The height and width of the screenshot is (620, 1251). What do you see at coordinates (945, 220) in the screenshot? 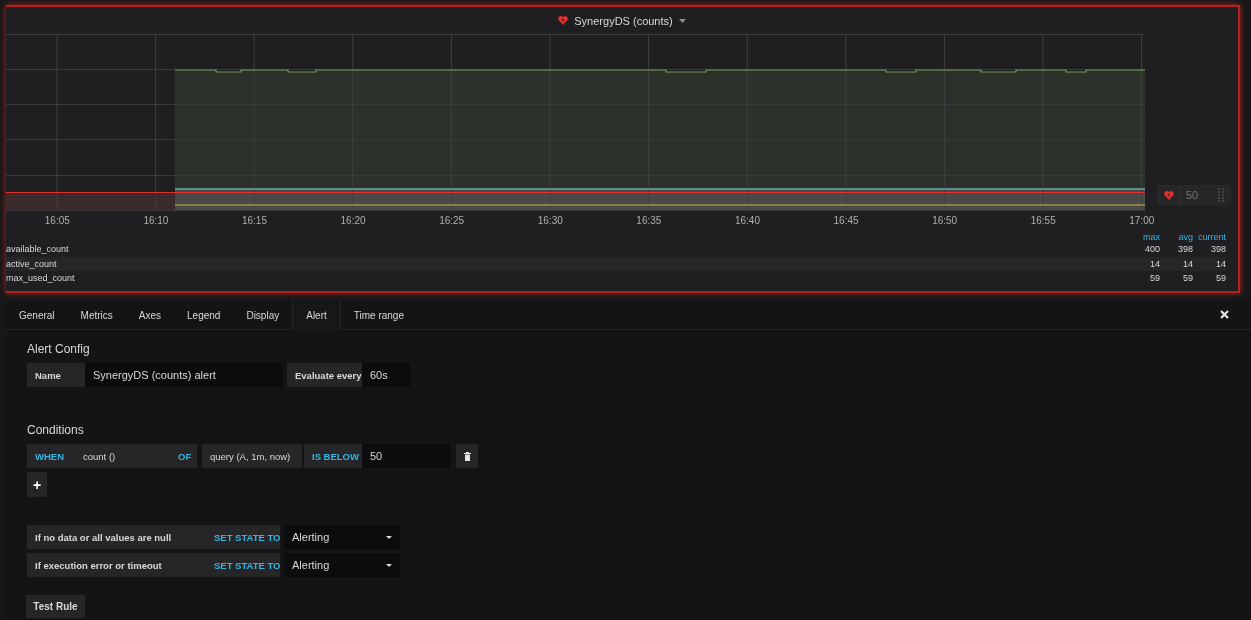
I see `time-label: 16:50` at bounding box center [945, 220].